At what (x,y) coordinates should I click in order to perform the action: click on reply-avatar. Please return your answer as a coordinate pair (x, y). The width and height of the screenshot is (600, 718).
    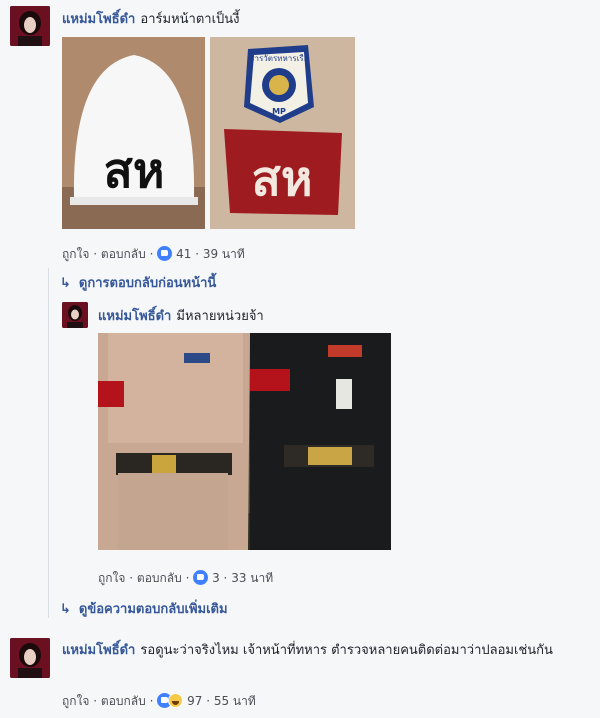
    Looking at the image, I should click on (75, 315).